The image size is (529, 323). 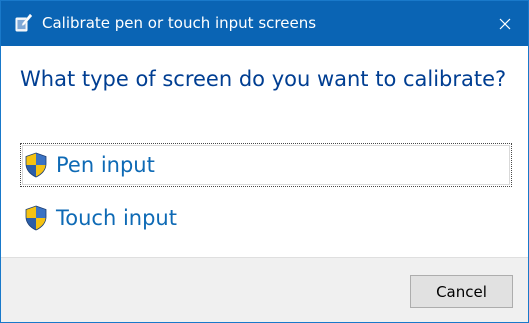 I want to click on touch-input-label: Touch input, so click(x=116, y=218).